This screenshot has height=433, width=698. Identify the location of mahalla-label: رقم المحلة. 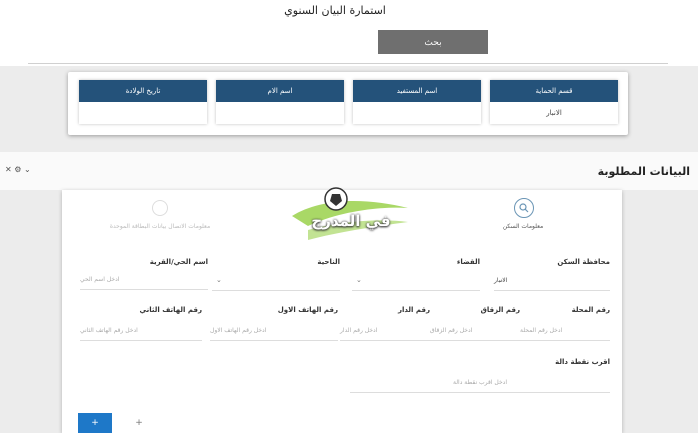
(590, 310).